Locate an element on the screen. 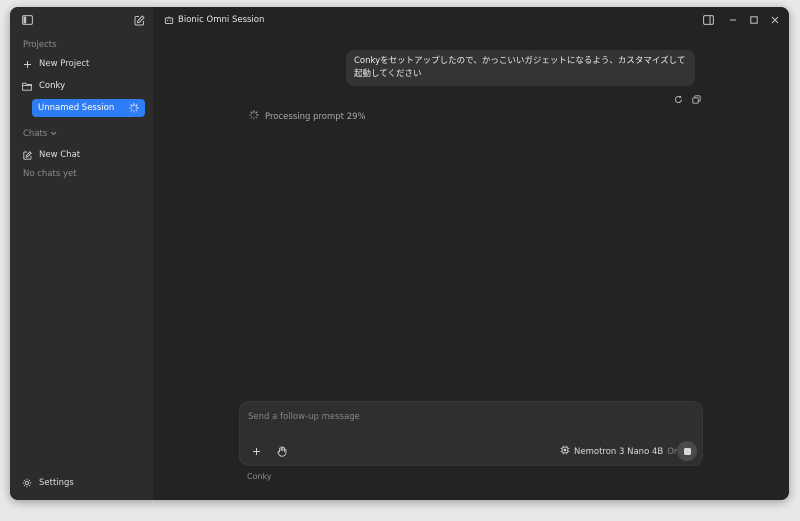 The height and width of the screenshot is (521, 800). chats-heading: Chats is located at coordinates (40, 134).